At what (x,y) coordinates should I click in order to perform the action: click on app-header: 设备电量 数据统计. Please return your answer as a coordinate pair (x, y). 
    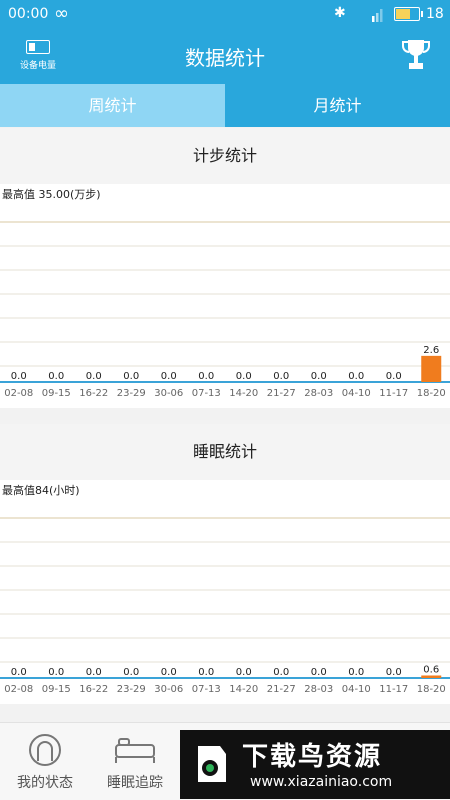
    Looking at the image, I should click on (225, 56).